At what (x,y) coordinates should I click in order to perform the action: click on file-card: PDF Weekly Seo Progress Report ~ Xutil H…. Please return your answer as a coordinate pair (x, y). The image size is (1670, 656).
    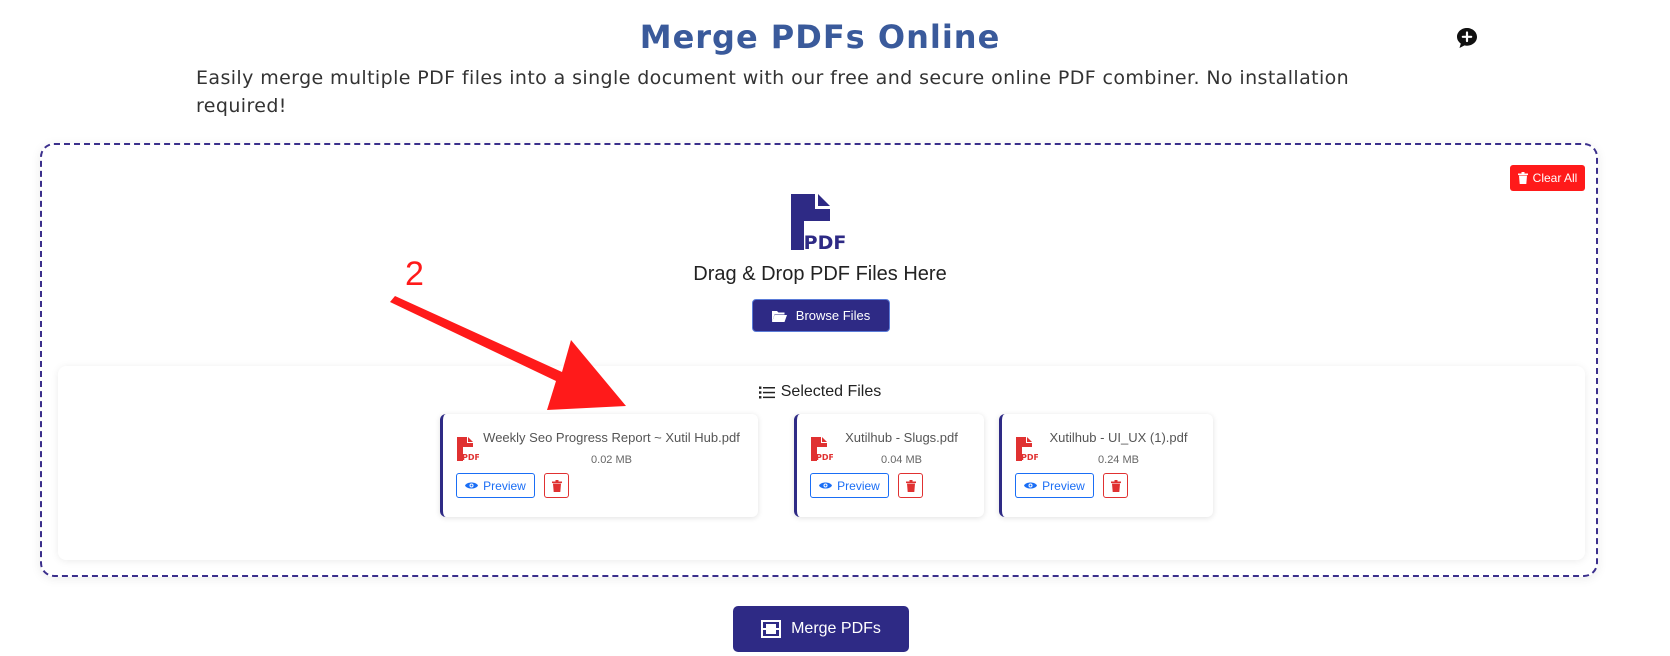
    Looking at the image, I should click on (599, 465).